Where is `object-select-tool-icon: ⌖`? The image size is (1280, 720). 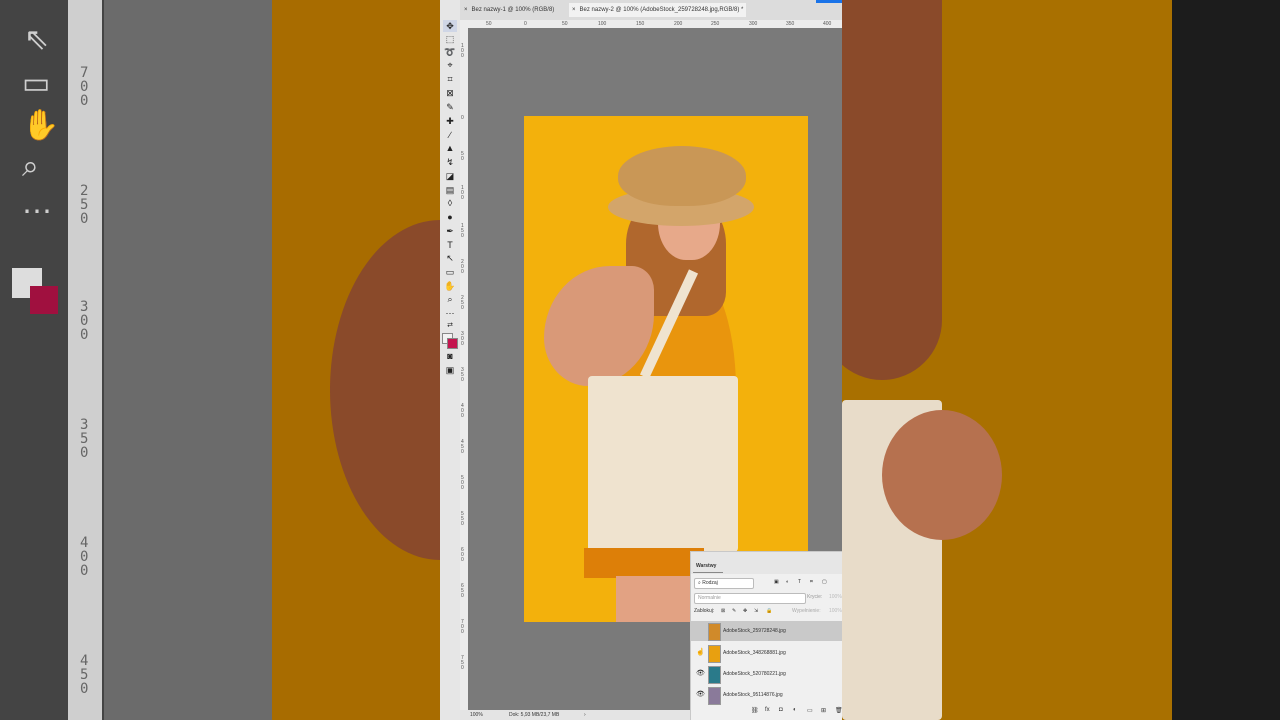
object-select-tool-icon: ⌖ is located at coordinates (450, 65).